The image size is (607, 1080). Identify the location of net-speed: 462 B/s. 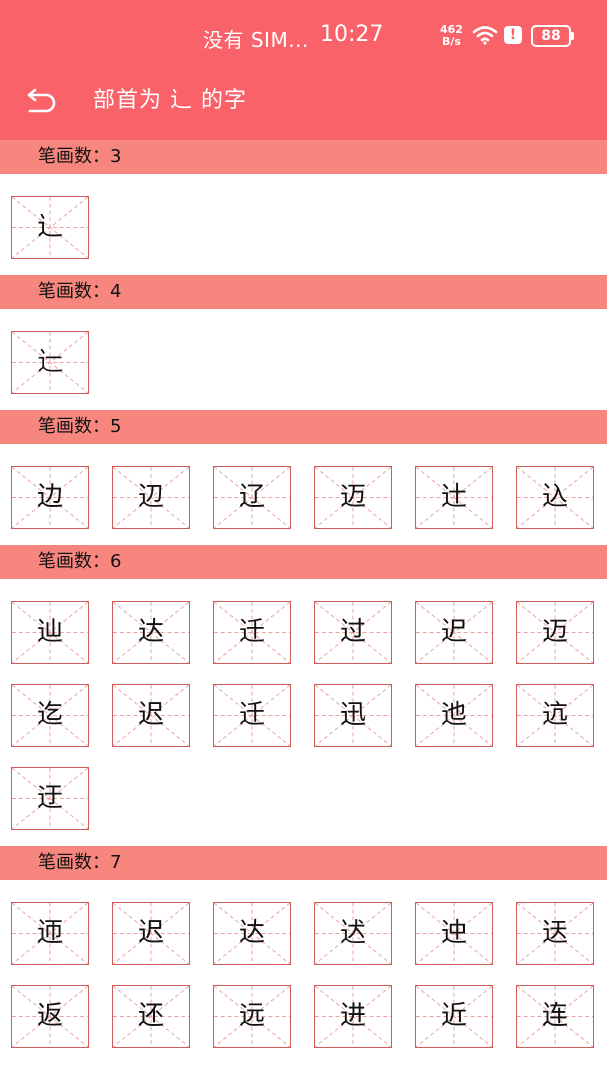
(451, 36).